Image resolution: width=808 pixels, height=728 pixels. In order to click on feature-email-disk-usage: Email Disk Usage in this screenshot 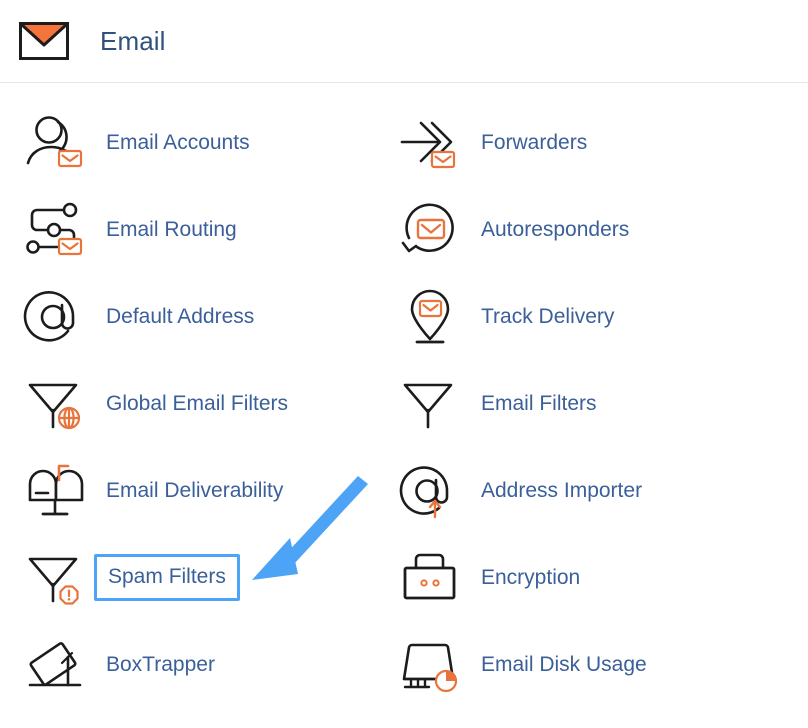, I will do `click(562, 664)`.